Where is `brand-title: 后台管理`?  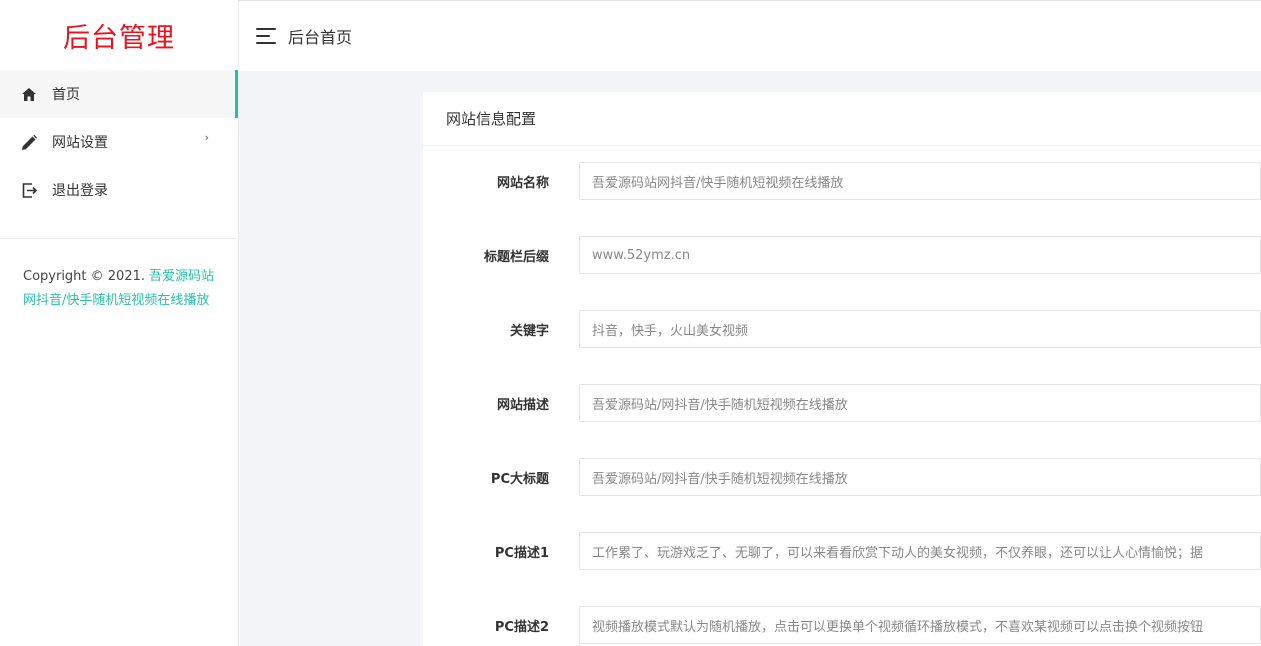
brand-title: 后台管理 is located at coordinates (119, 38).